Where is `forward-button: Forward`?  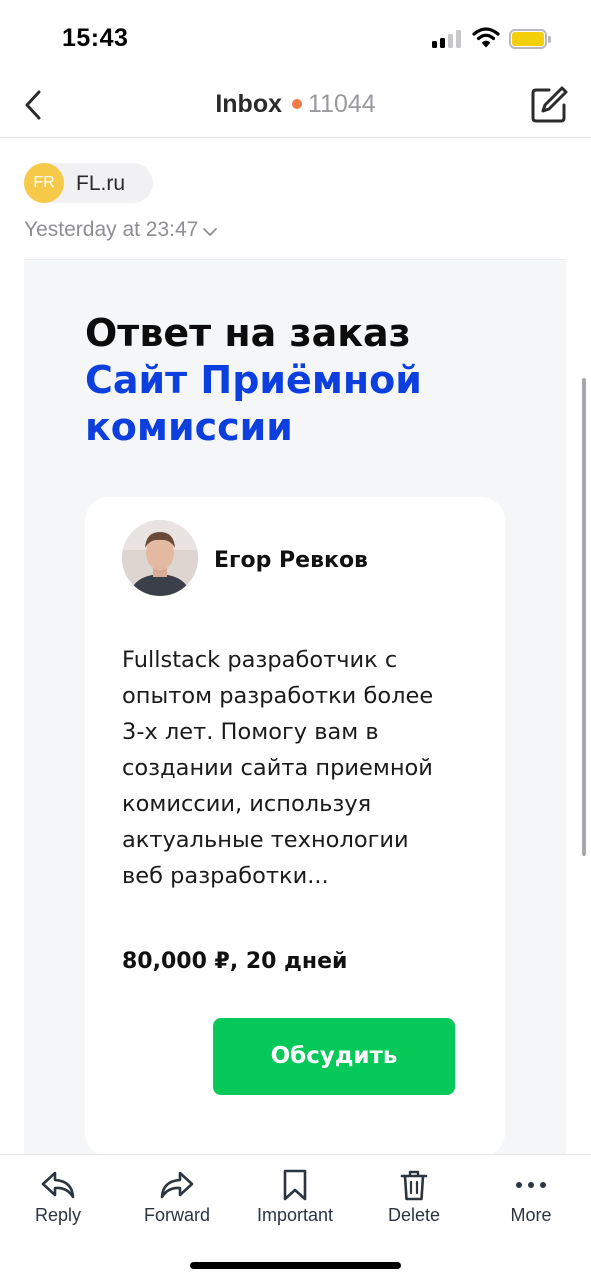 forward-button: Forward is located at coordinates (177, 1200).